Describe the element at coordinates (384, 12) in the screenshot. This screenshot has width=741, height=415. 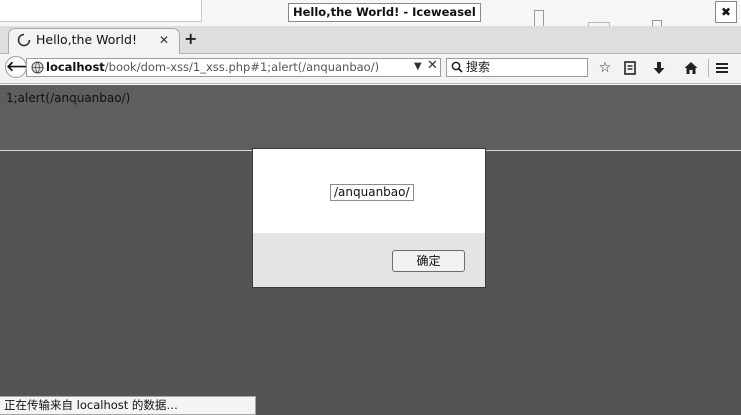
I see `window-title: Hello,the World! - Iceweasel` at that location.